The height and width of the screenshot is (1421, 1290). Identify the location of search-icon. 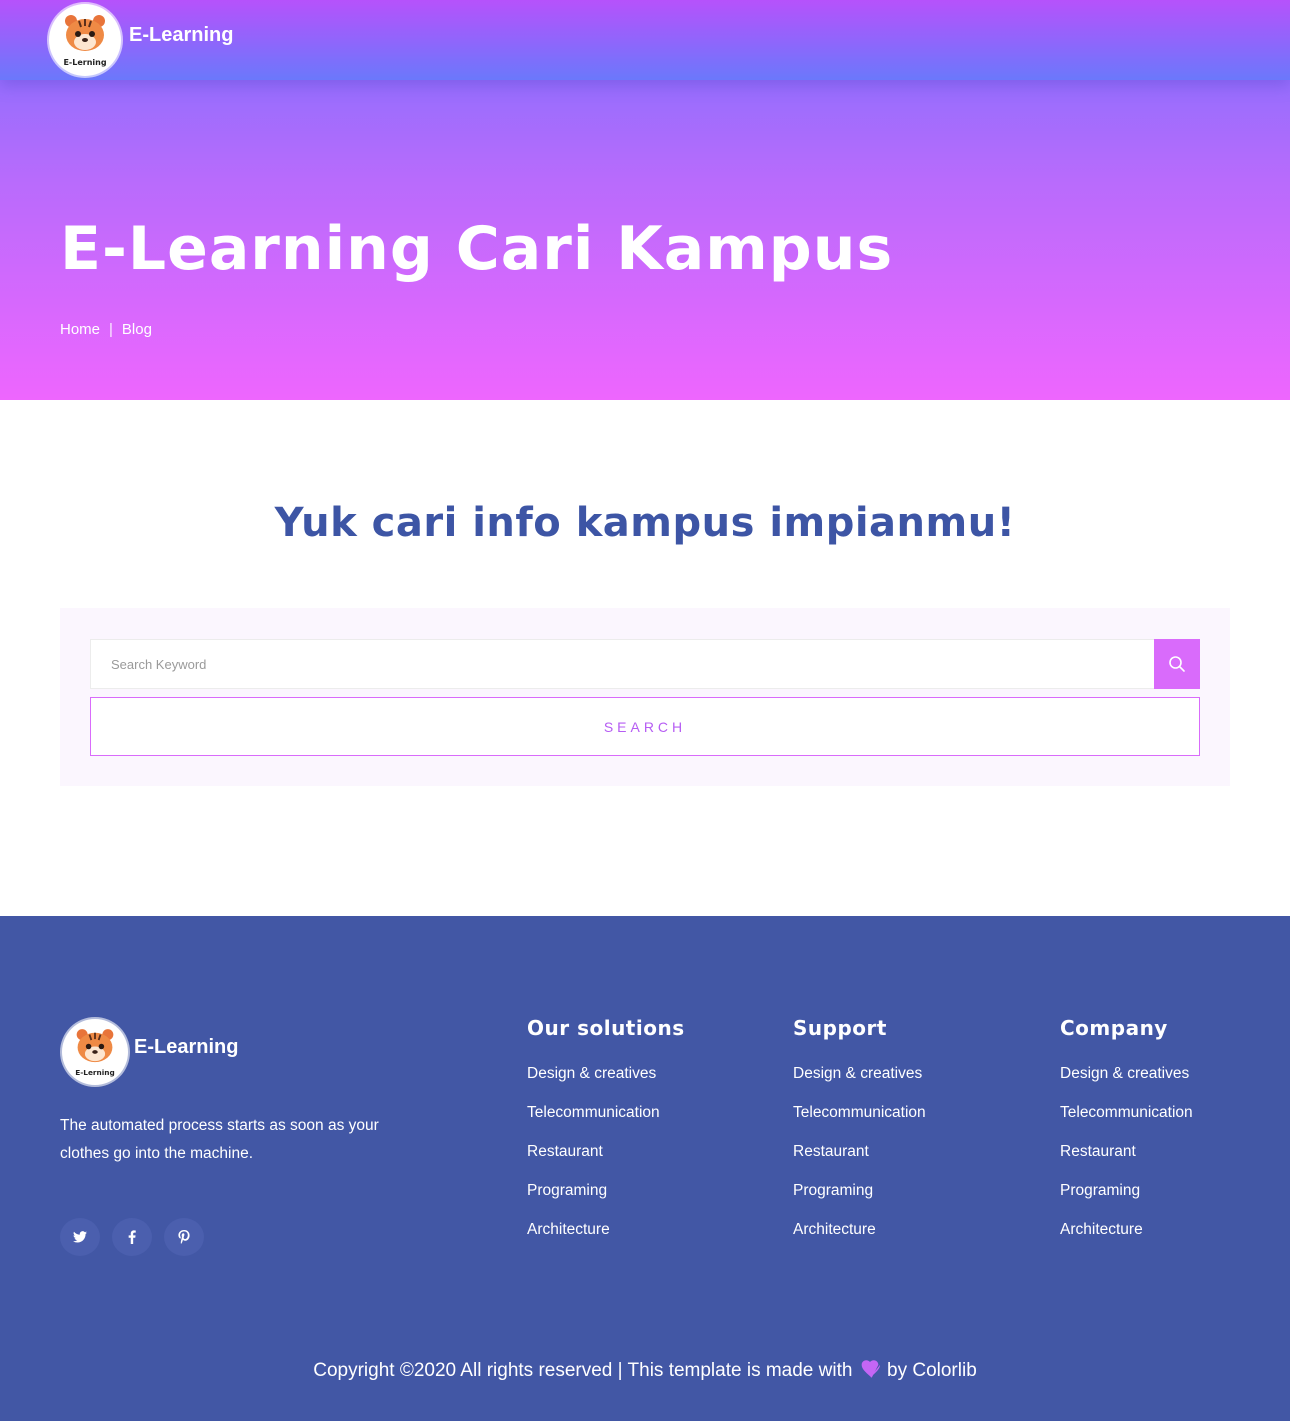
(1177, 664).